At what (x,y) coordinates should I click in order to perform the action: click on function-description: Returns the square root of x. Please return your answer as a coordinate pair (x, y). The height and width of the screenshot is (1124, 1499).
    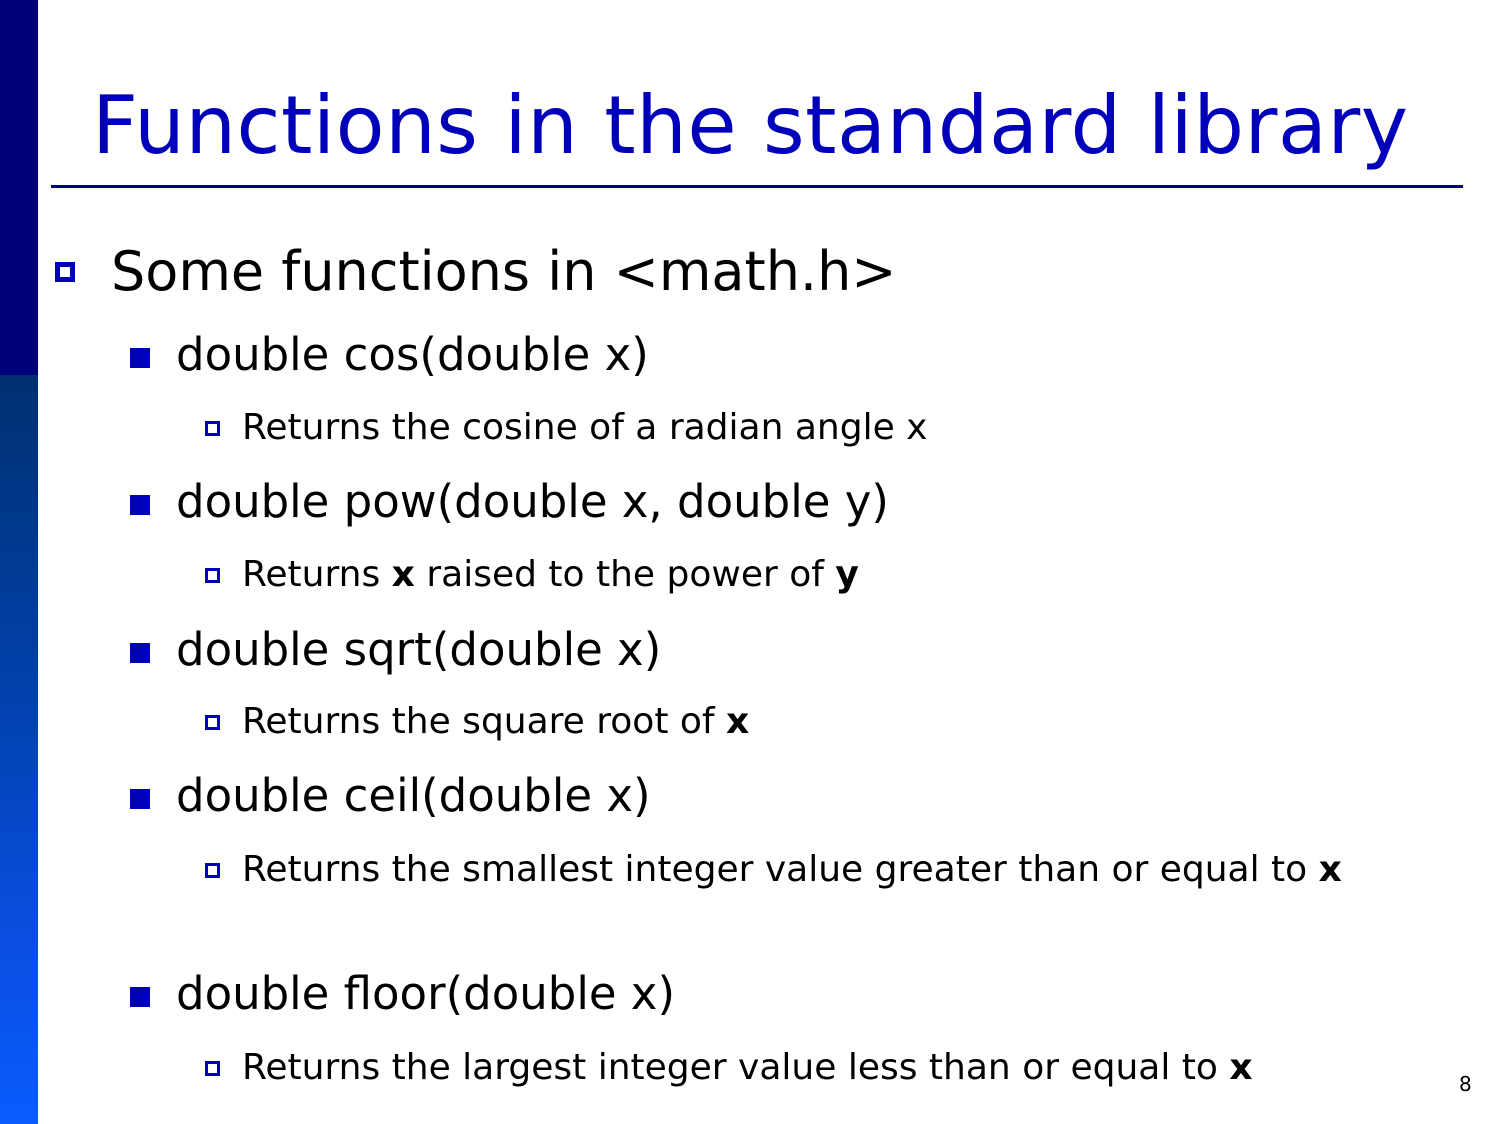
    Looking at the image, I should click on (820, 722).